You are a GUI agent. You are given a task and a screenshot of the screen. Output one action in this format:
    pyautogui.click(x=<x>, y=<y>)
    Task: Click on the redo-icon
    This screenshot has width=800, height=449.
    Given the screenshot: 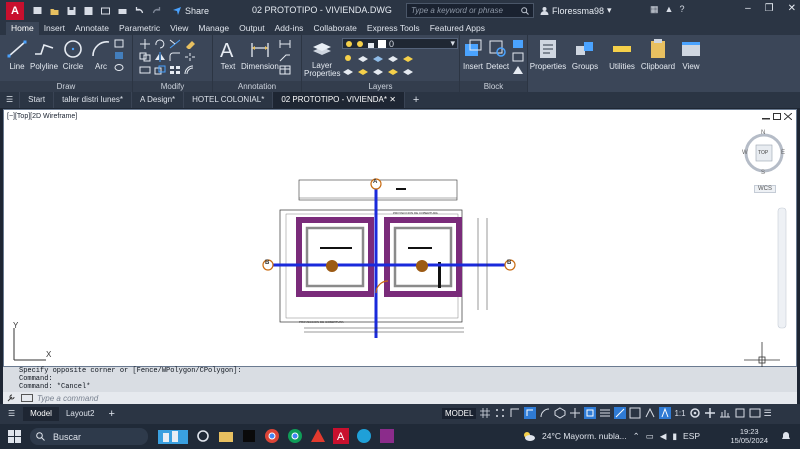 What is the action you would take?
    pyautogui.click(x=156, y=11)
    